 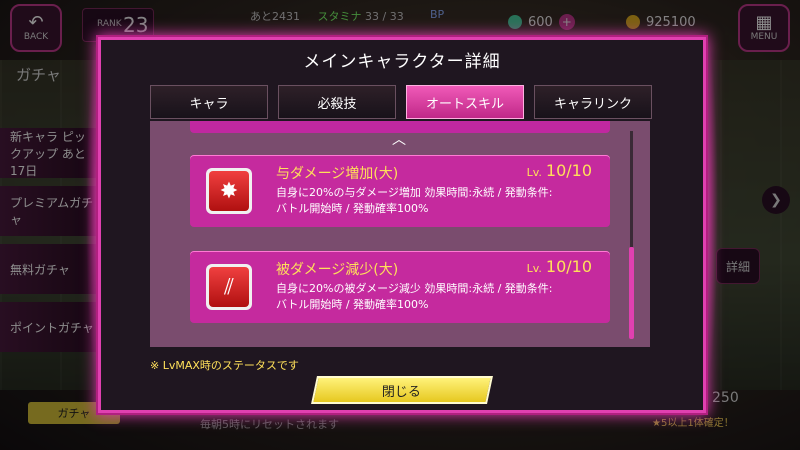 What do you see at coordinates (631, 293) in the screenshot?
I see `scrollbar-thumb` at bounding box center [631, 293].